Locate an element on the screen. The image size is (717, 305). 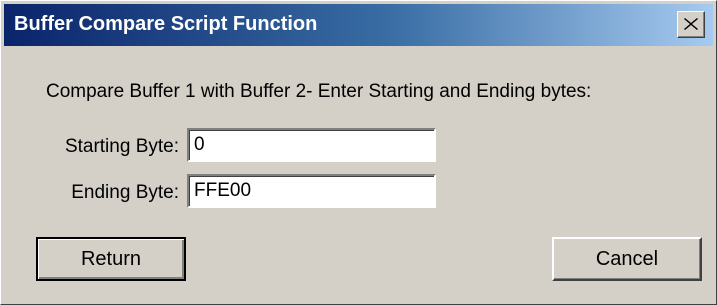
cancel-button: Cancel is located at coordinates (627, 259).